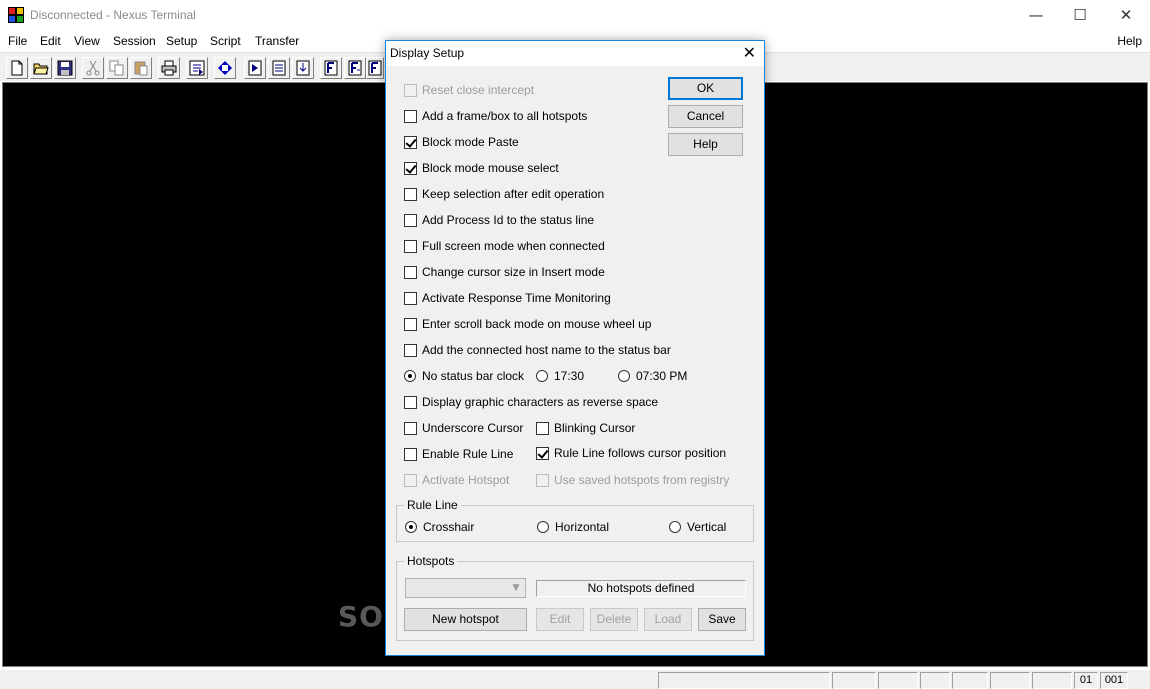 The height and width of the screenshot is (689, 1150). I want to click on edit-hotspot-button: Edit, so click(560, 619).